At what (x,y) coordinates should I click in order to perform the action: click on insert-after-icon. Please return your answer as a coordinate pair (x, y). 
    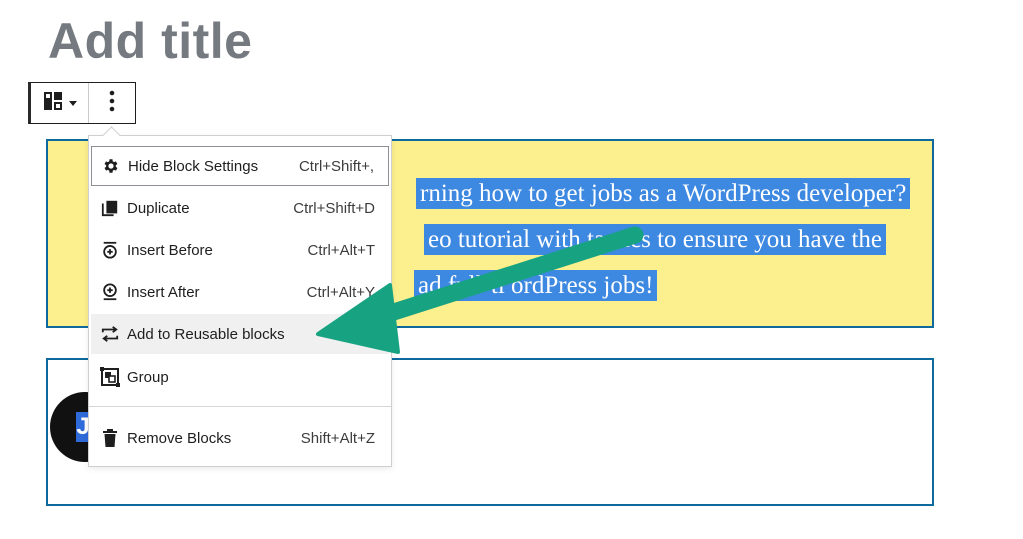
    Looking at the image, I should click on (110, 292).